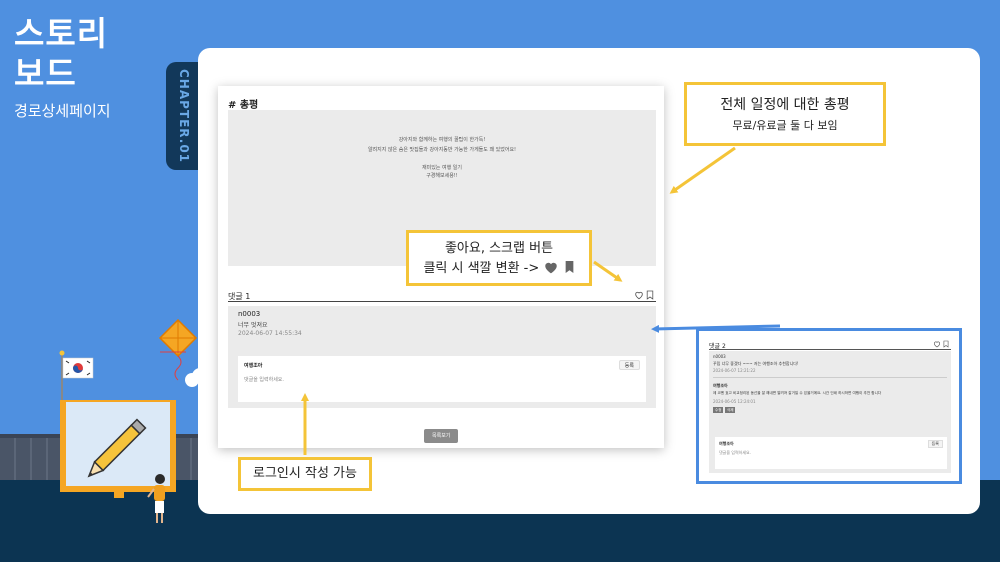 The image size is (1000, 562). Describe the element at coordinates (442, 140) in the screenshot. I see `review-line: 강아지와 함께하는 여행의 꿀팁이 한가득!` at that location.